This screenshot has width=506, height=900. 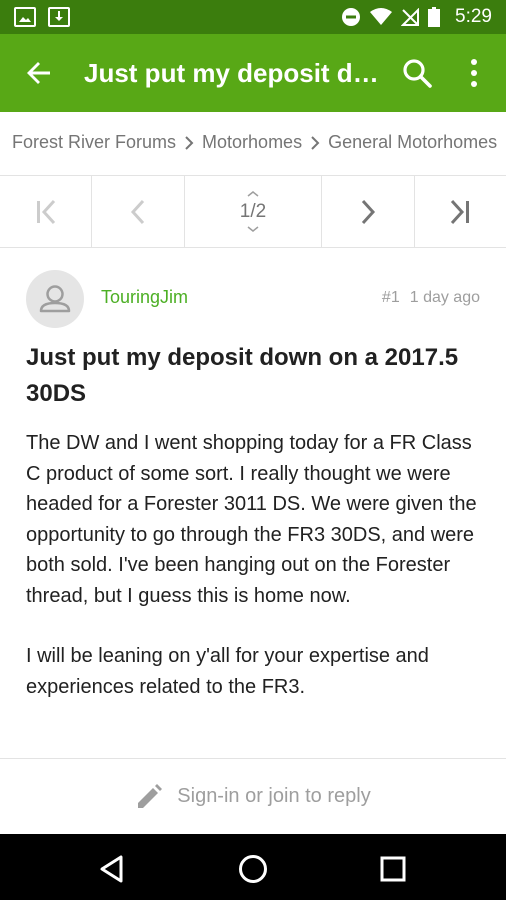 What do you see at coordinates (144, 297) in the screenshot?
I see `post-author: TouringJim` at bounding box center [144, 297].